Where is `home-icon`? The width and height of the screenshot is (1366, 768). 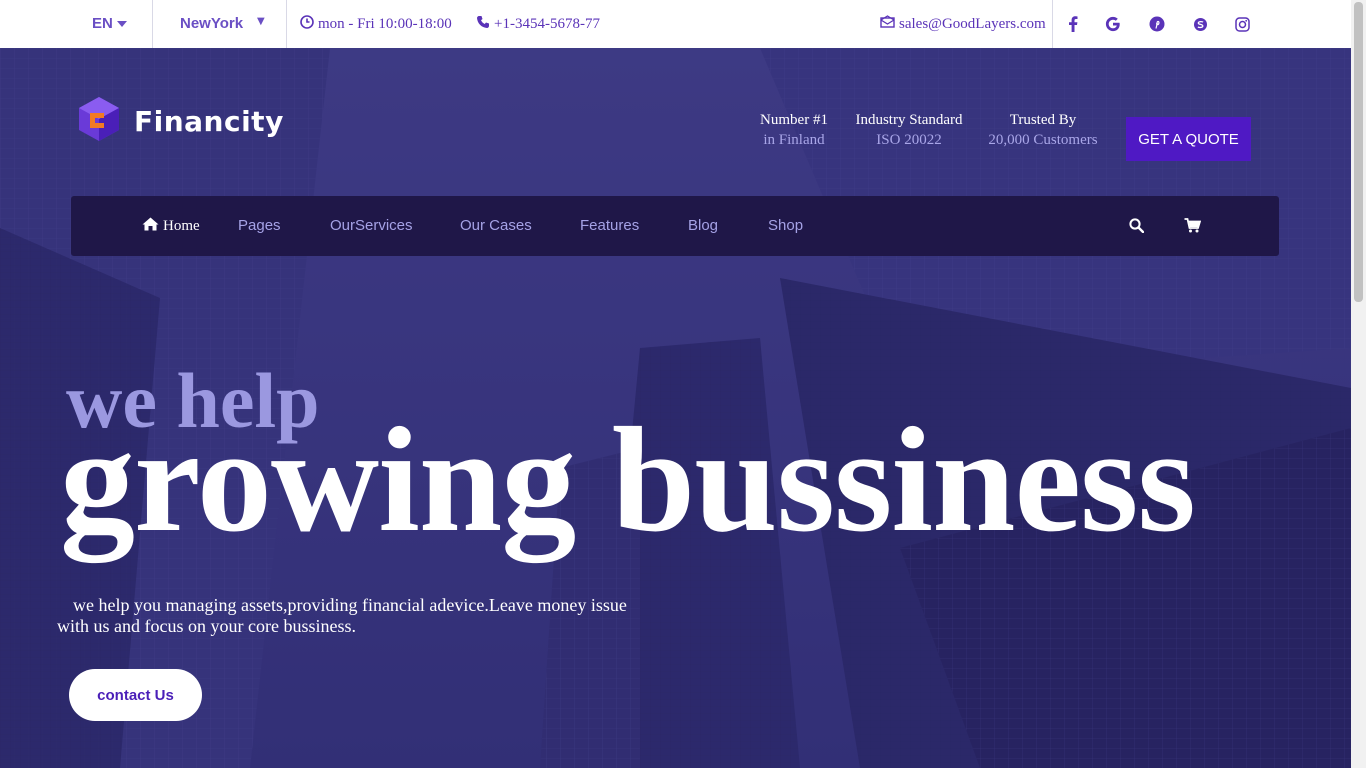
home-icon is located at coordinates (150, 226).